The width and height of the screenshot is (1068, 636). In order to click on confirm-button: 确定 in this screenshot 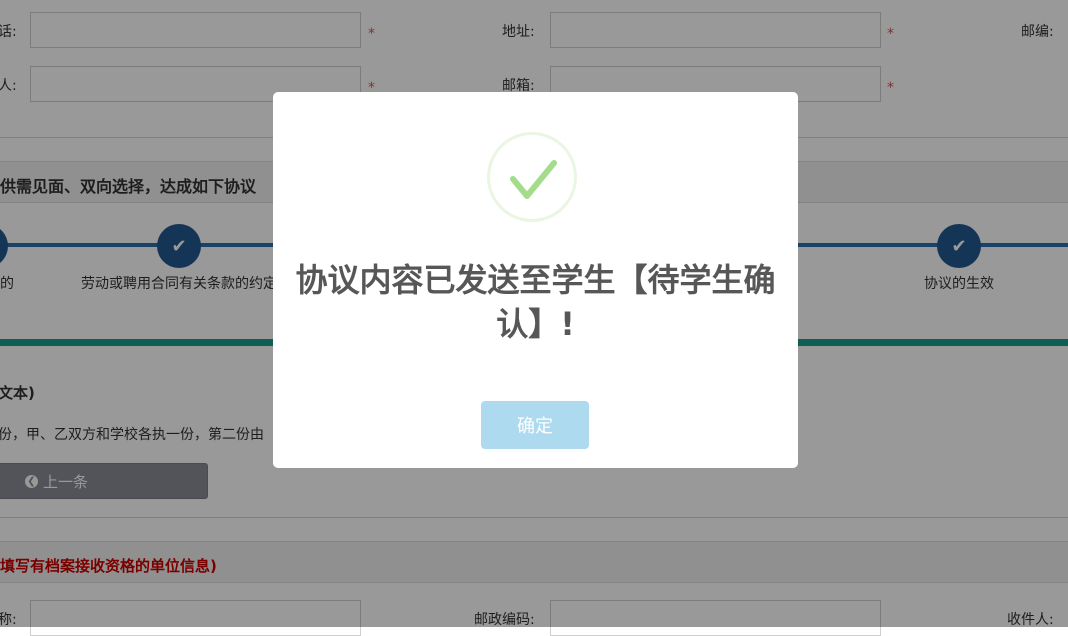, I will do `click(535, 425)`.